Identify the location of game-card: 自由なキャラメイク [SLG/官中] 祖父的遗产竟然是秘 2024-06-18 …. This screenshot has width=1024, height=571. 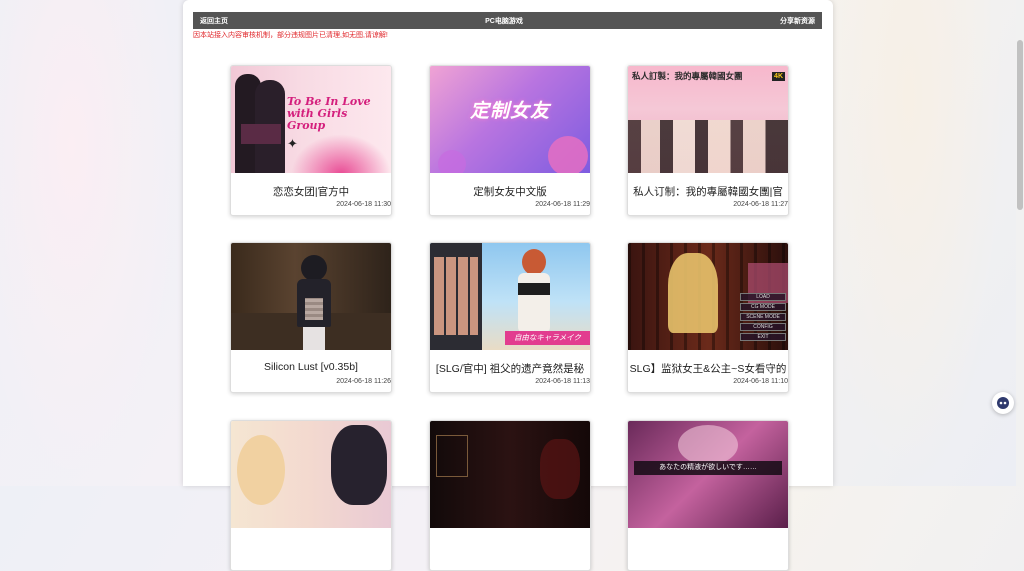
(510, 317).